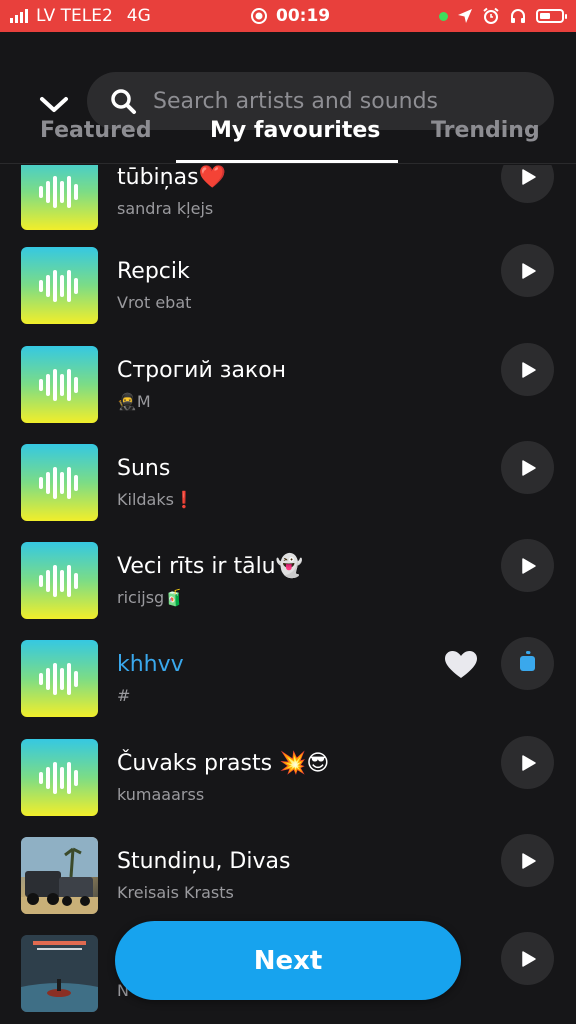 Image resolution: width=576 pixels, height=1024 pixels. Describe the element at coordinates (465, 16) in the screenshot. I see `location-icon` at that location.